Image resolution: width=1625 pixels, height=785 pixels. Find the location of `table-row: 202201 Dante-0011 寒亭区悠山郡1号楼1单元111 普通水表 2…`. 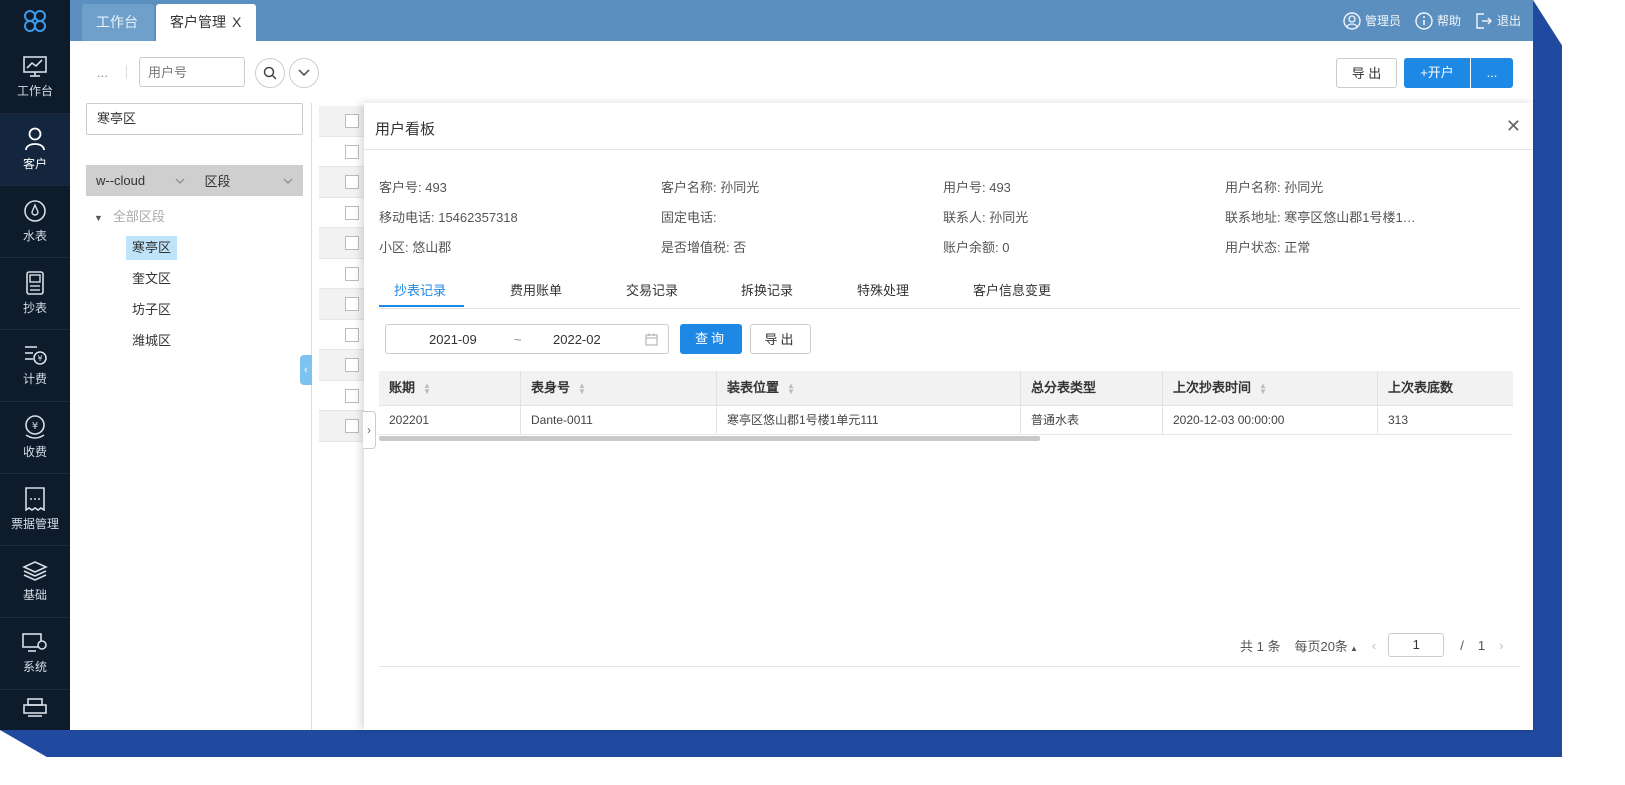

table-row: 202201 Dante-0011 寒亭区悠山郡1号楼1单元111 普通水表 2… is located at coordinates (946, 420).